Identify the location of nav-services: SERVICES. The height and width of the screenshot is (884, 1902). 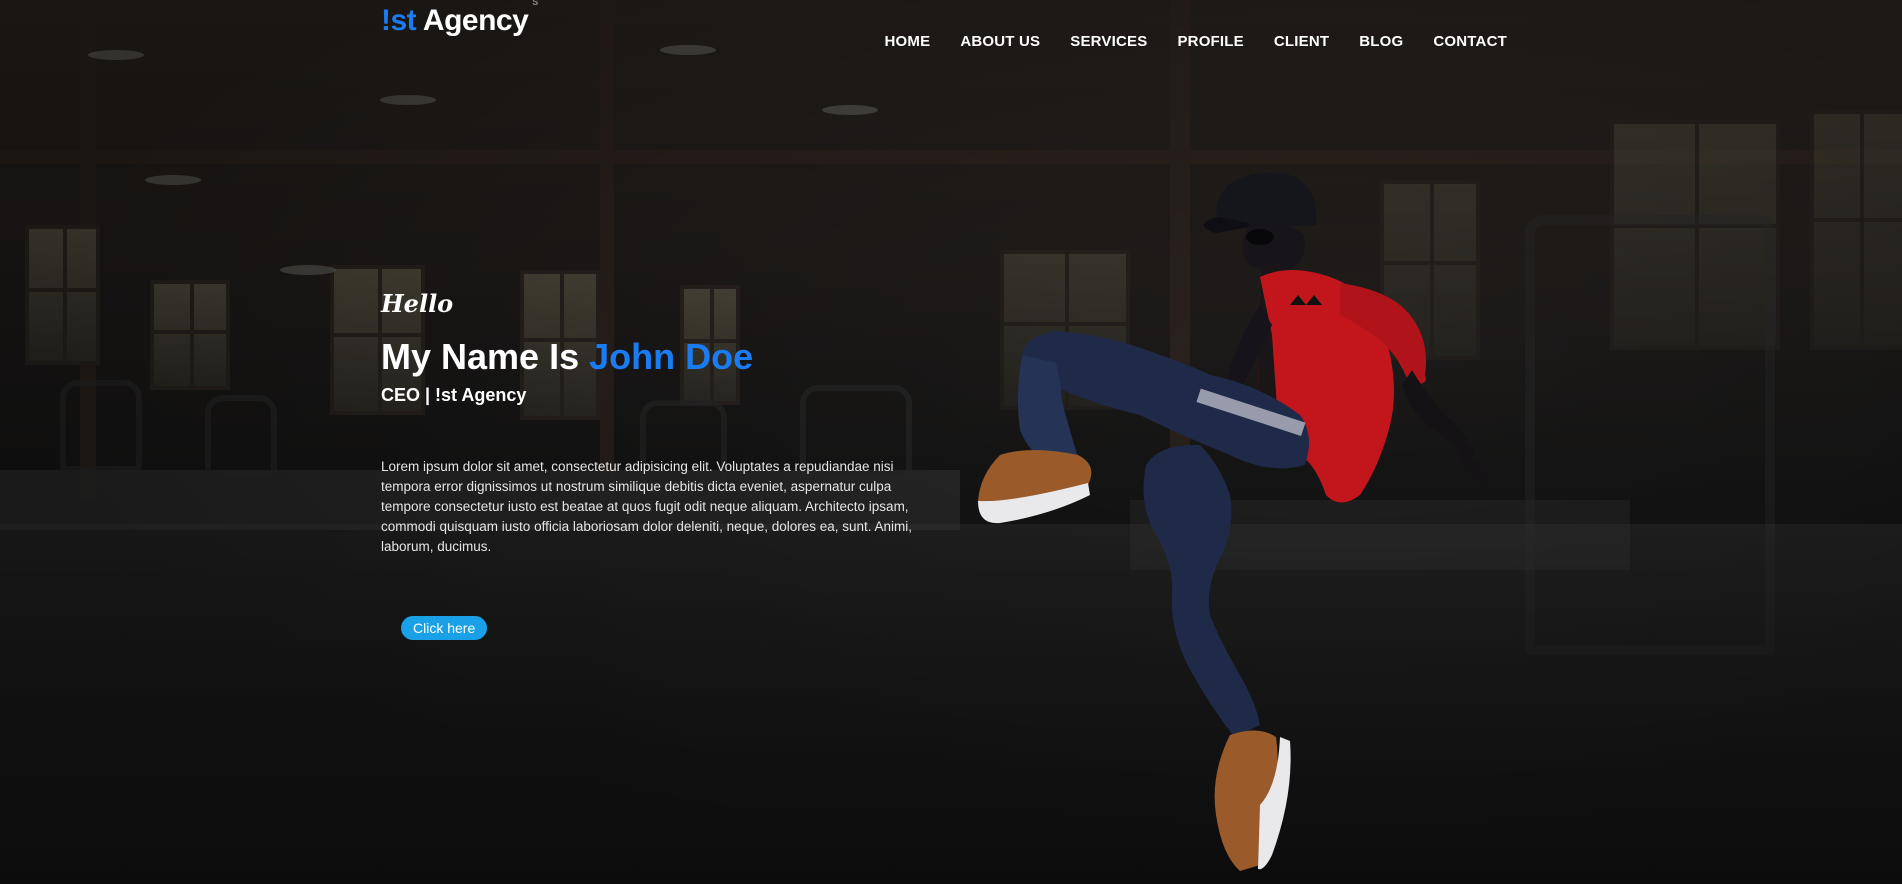
(1108, 41).